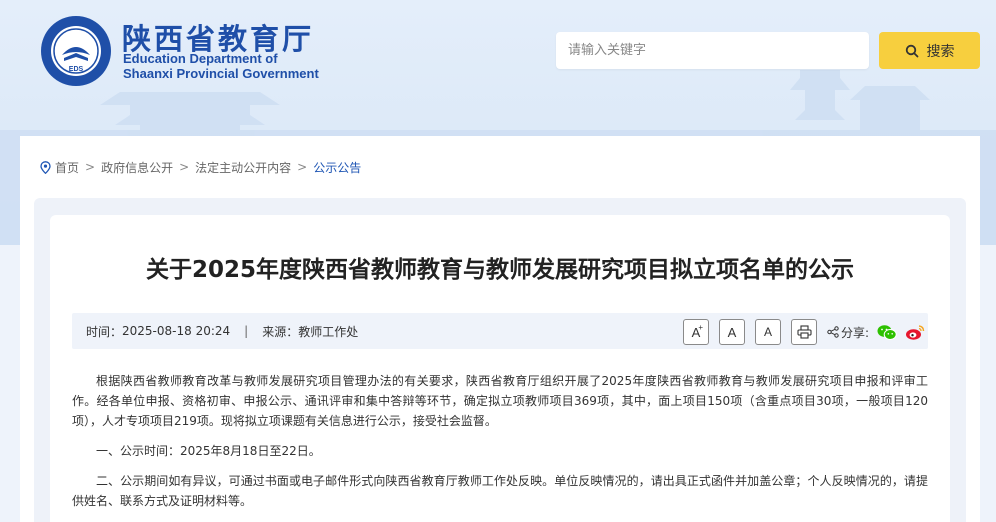  Describe the element at coordinates (499, 270) in the screenshot. I see `article-title: 关于2025年度陕西省教师教育与教师发展研究项目拟立项名单的公示` at that location.